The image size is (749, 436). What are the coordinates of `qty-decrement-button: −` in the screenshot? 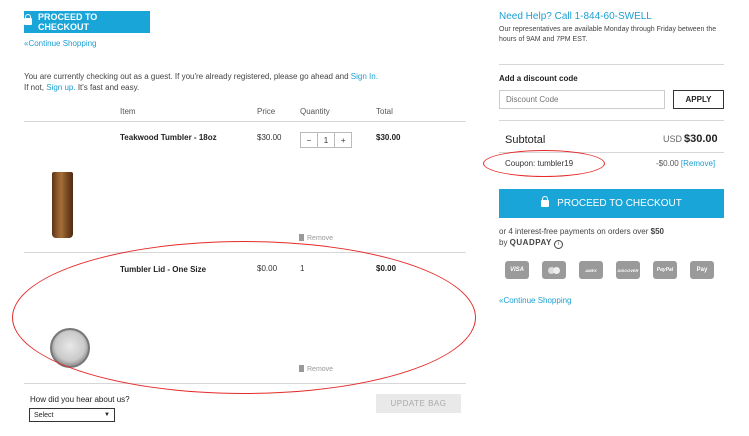 It's located at (309, 140).